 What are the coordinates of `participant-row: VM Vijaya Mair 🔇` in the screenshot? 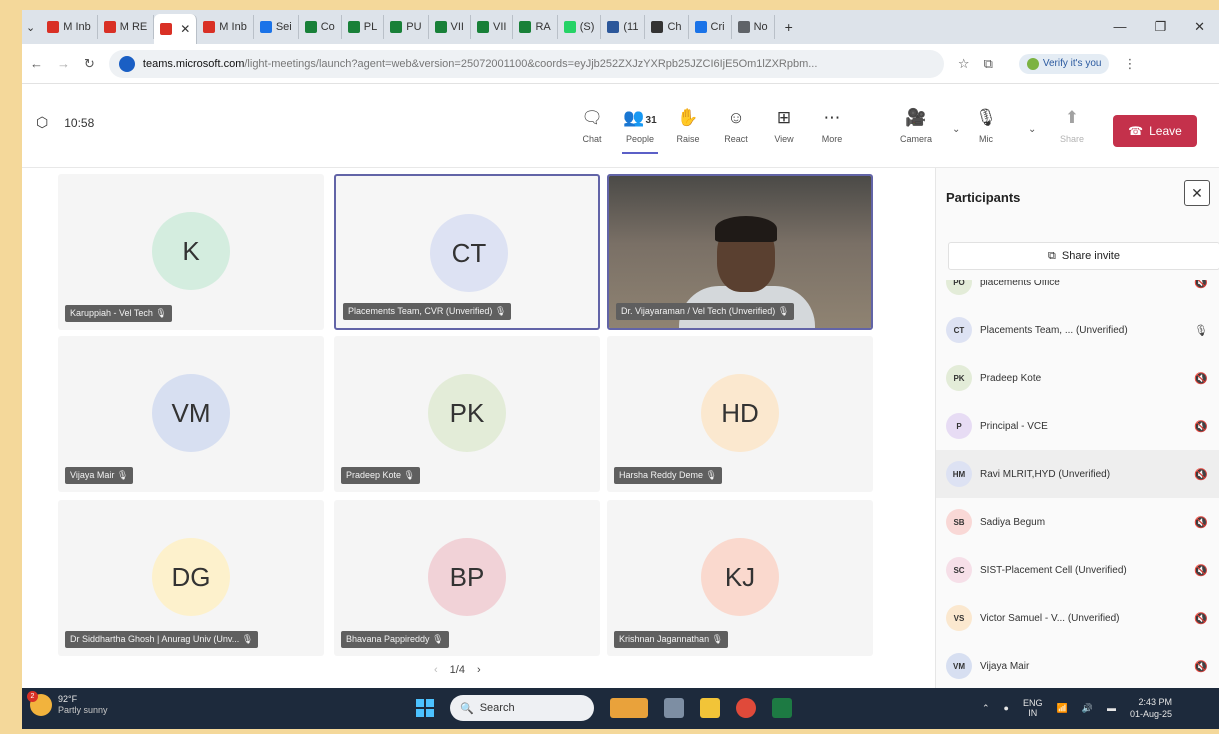 It's located at (1077, 665).